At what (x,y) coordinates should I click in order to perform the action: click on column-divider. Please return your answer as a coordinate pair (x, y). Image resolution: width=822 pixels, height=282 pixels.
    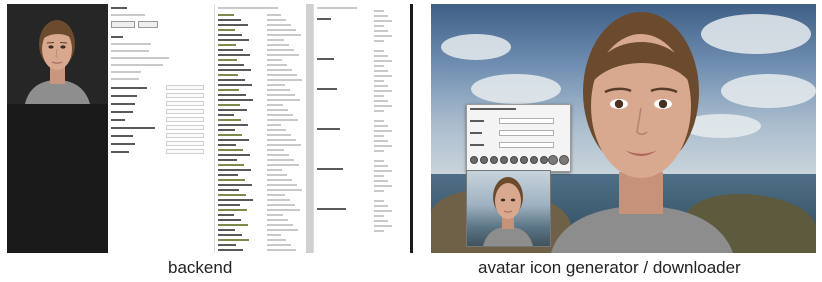
    Looking at the image, I should click on (309, 128).